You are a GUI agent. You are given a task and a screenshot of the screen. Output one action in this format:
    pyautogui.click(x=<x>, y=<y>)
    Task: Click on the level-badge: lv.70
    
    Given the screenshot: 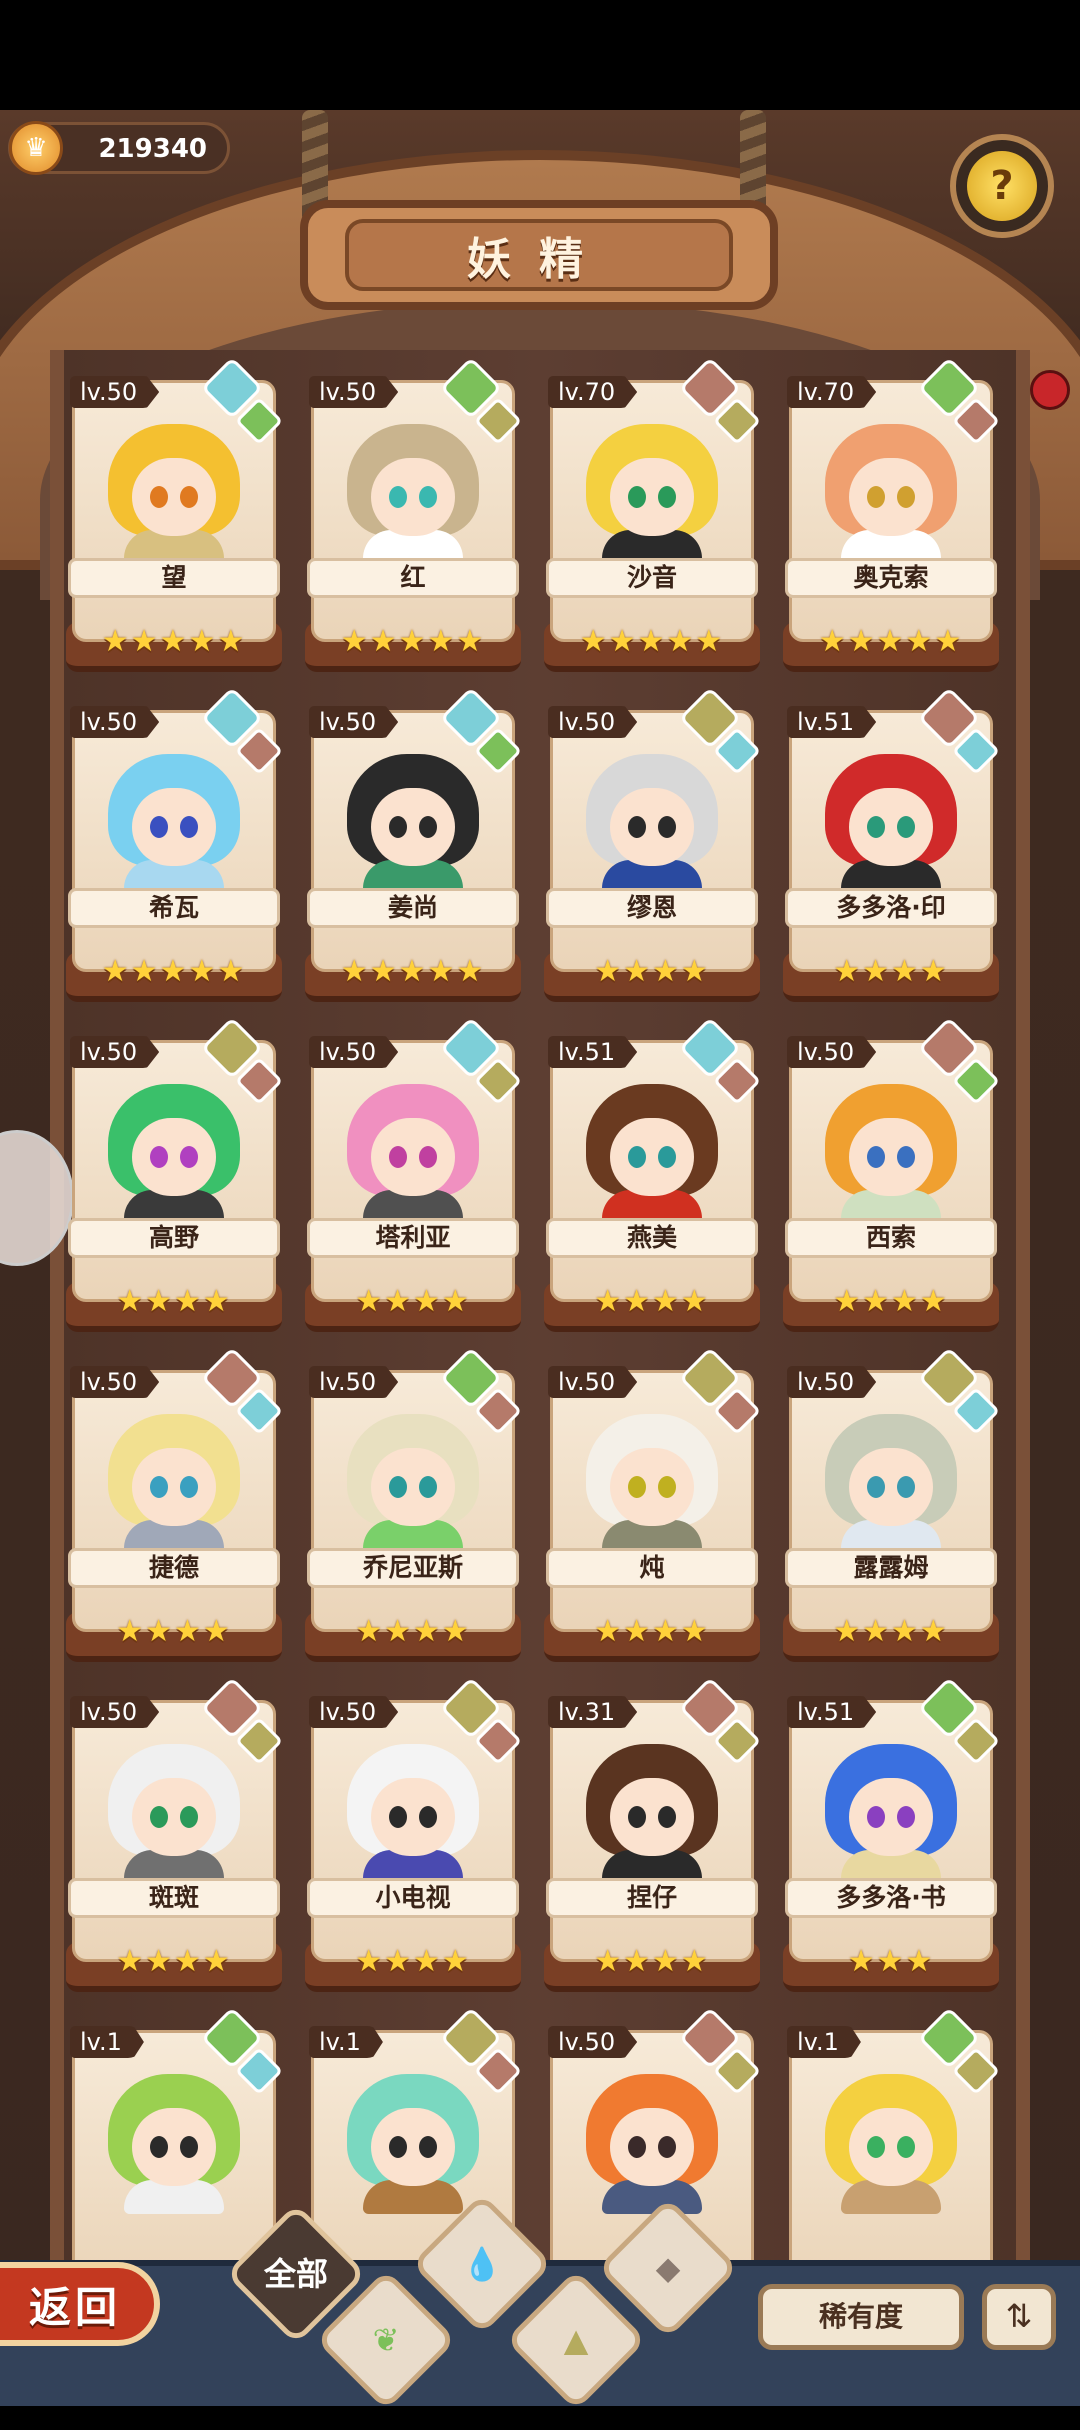 What is the action you would take?
    pyautogui.click(x=832, y=392)
    